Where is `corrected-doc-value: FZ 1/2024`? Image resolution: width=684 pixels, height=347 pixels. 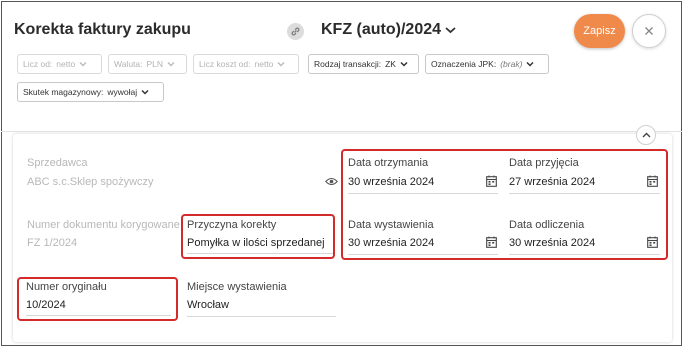
corrected-doc-value: FZ 1/2024 is located at coordinates (52, 243).